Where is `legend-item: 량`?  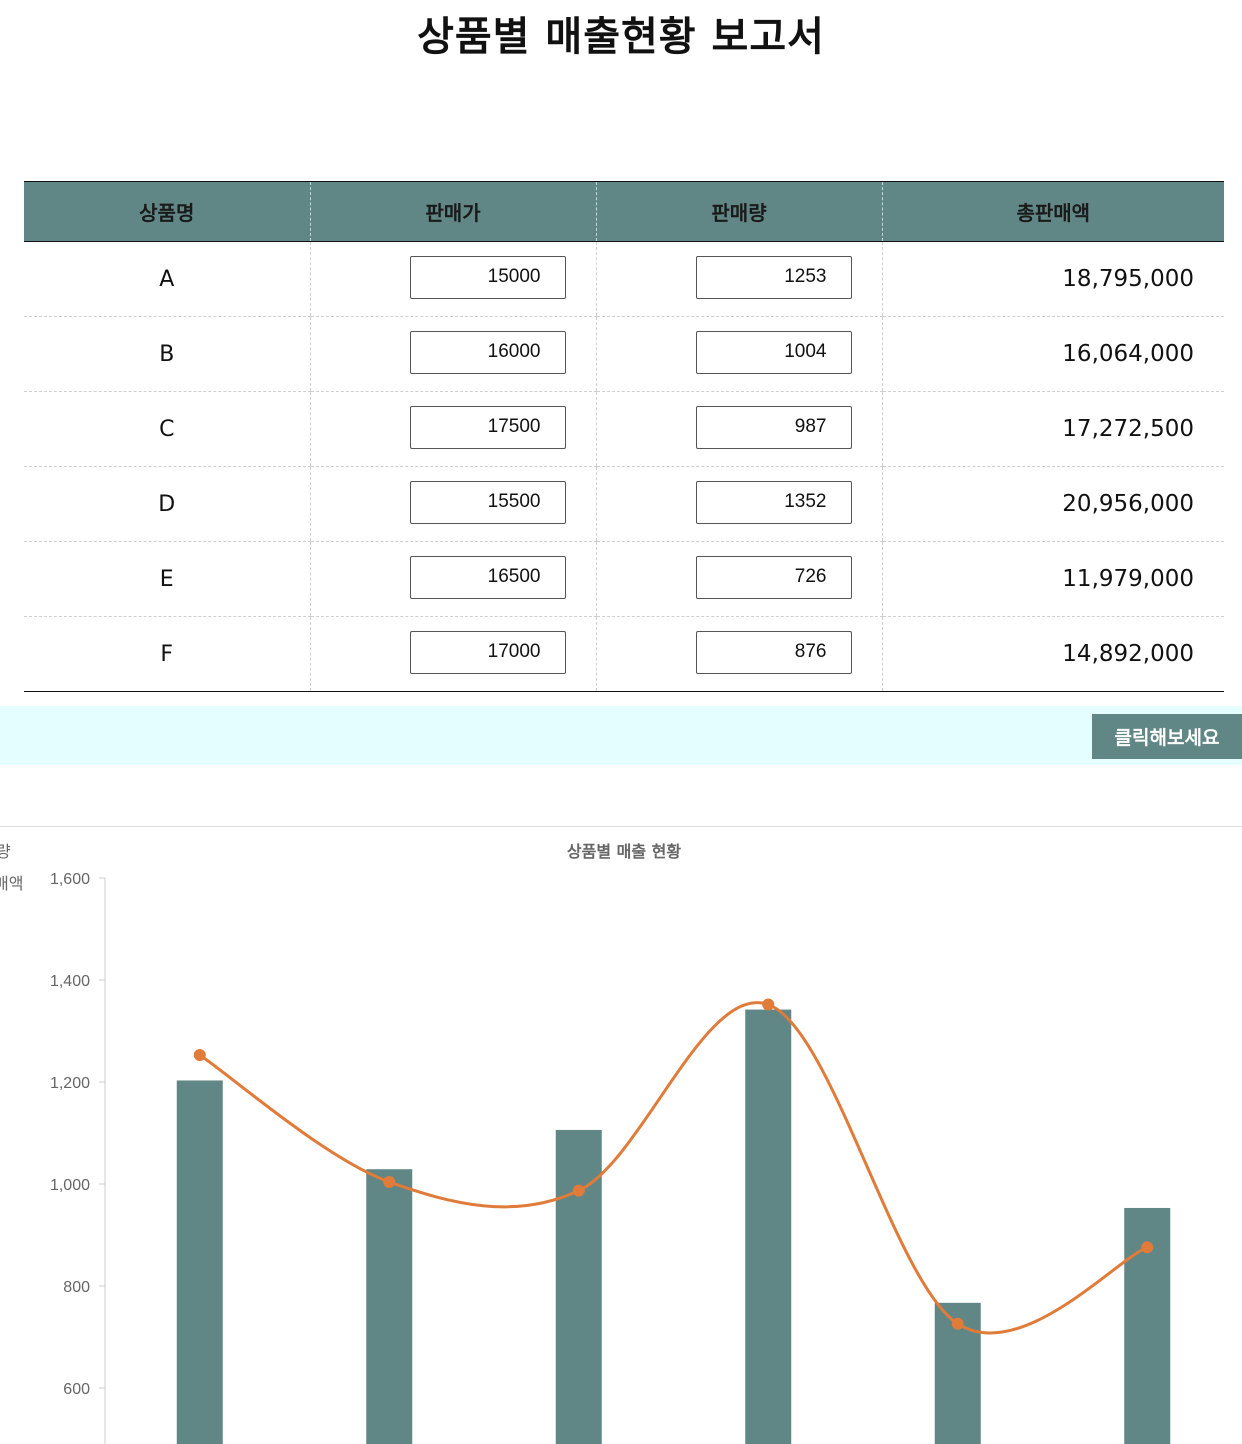
legend-item: 량 is located at coordinates (5, 851).